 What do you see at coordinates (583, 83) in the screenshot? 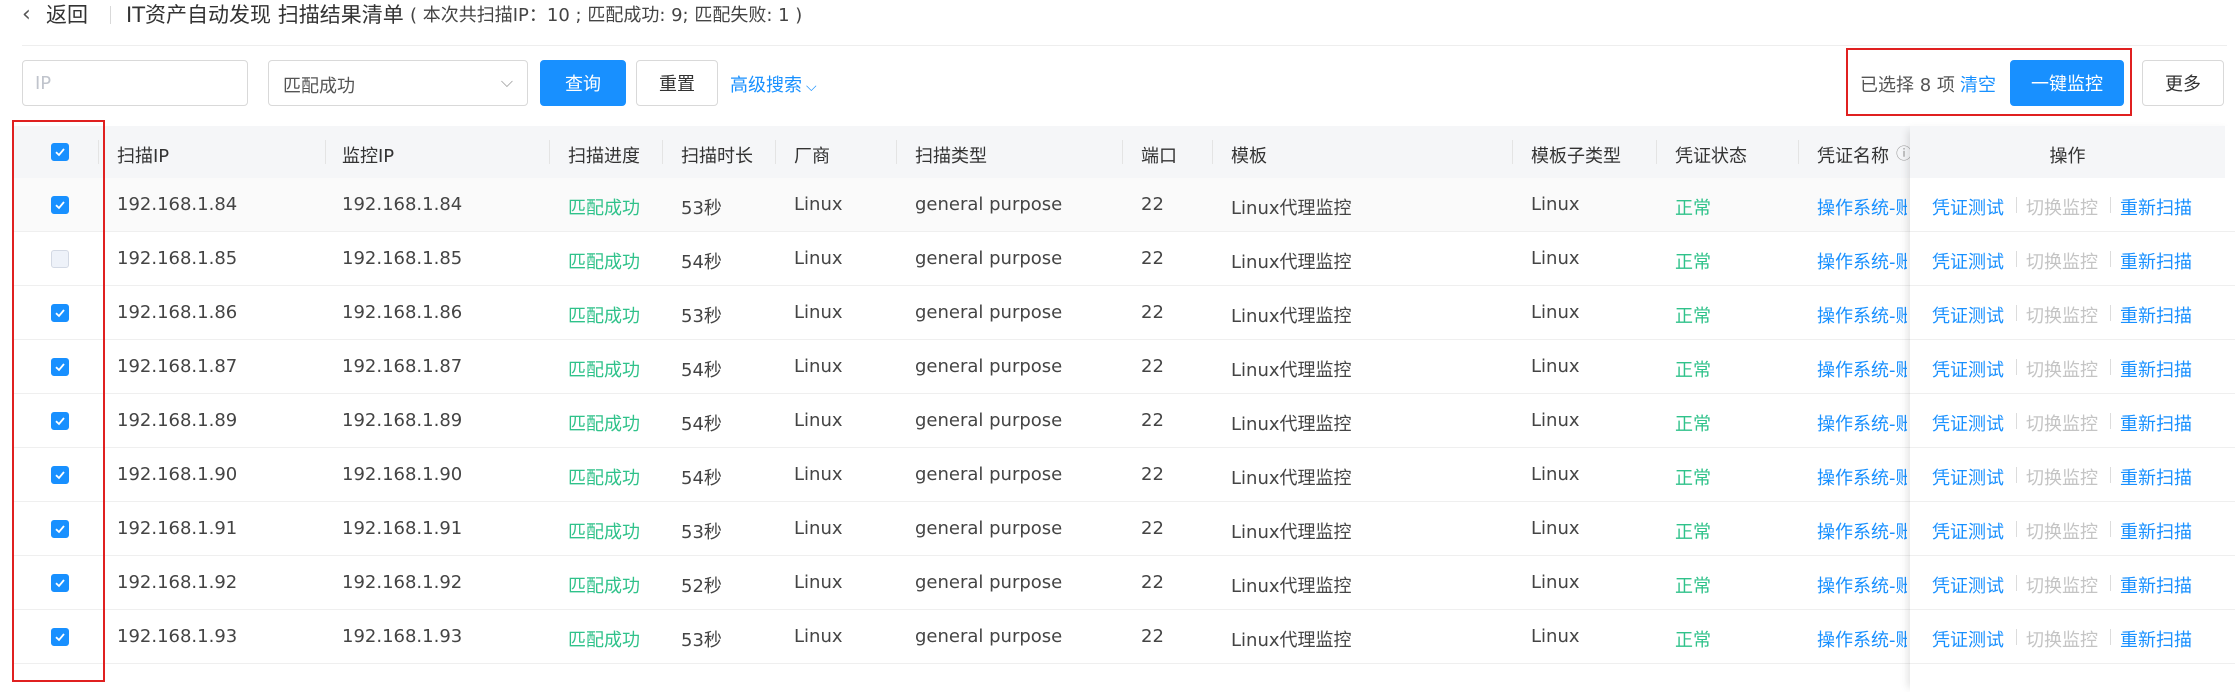
I see `query-button: 查询` at bounding box center [583, 83].